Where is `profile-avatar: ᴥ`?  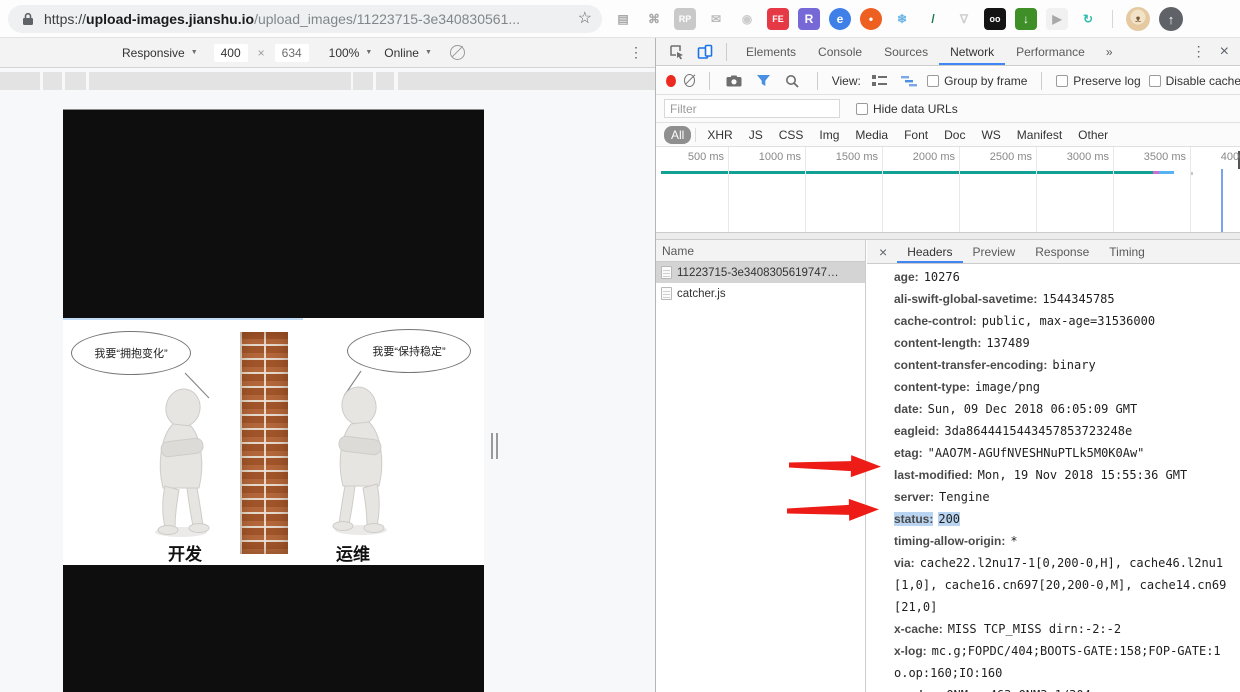
profile-avatar: ᴥ is located at coordinates (1138, 19).